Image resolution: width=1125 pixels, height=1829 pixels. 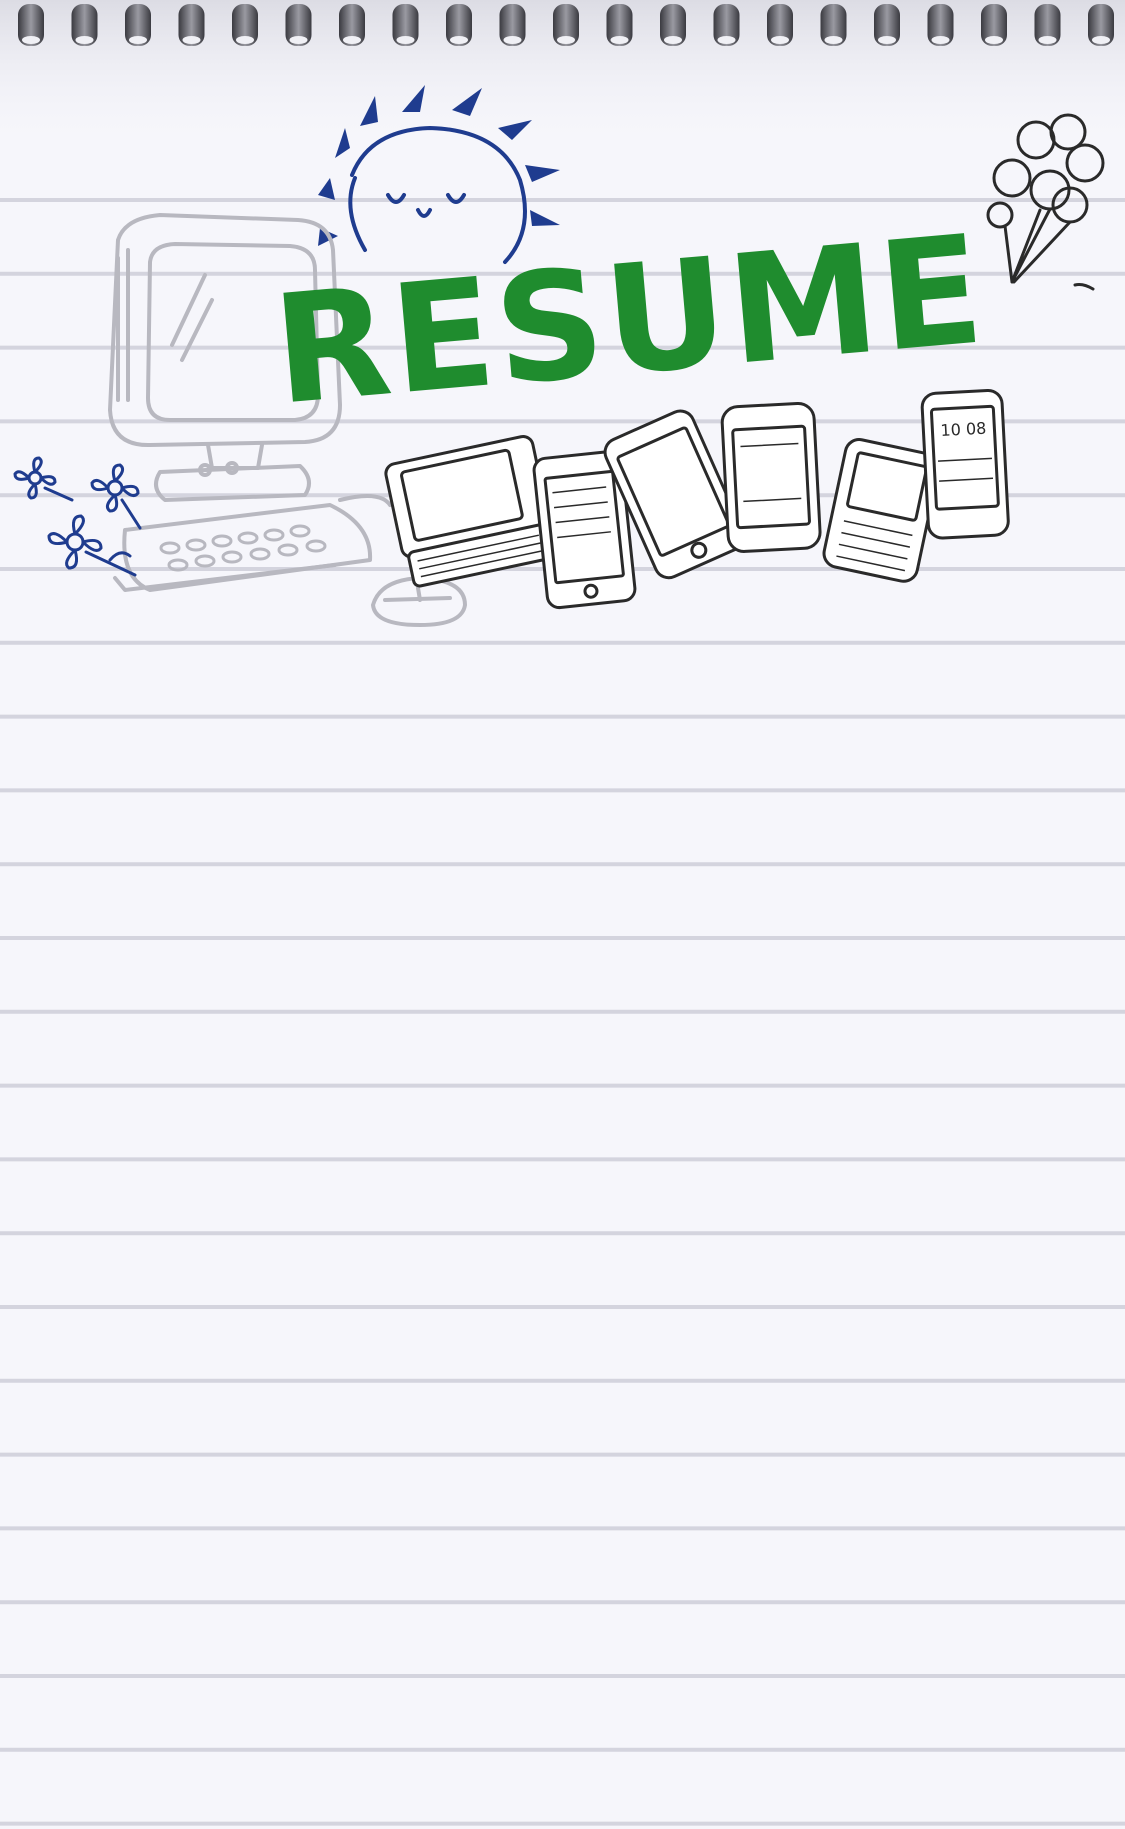 What do you see at coordinates (965, 464) in the screenshot?
I see `phone-icon: 10 08` at bounding box center [965, 464].